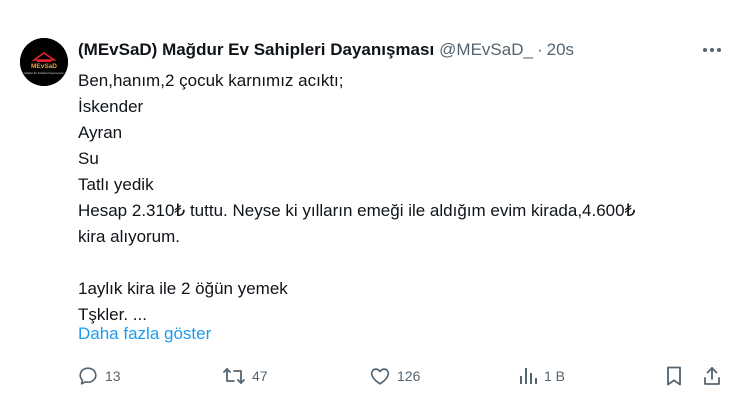 Image resolution: width=730 pixels, height=420 pixels. I want to click on share-icon, so click(712, 376).